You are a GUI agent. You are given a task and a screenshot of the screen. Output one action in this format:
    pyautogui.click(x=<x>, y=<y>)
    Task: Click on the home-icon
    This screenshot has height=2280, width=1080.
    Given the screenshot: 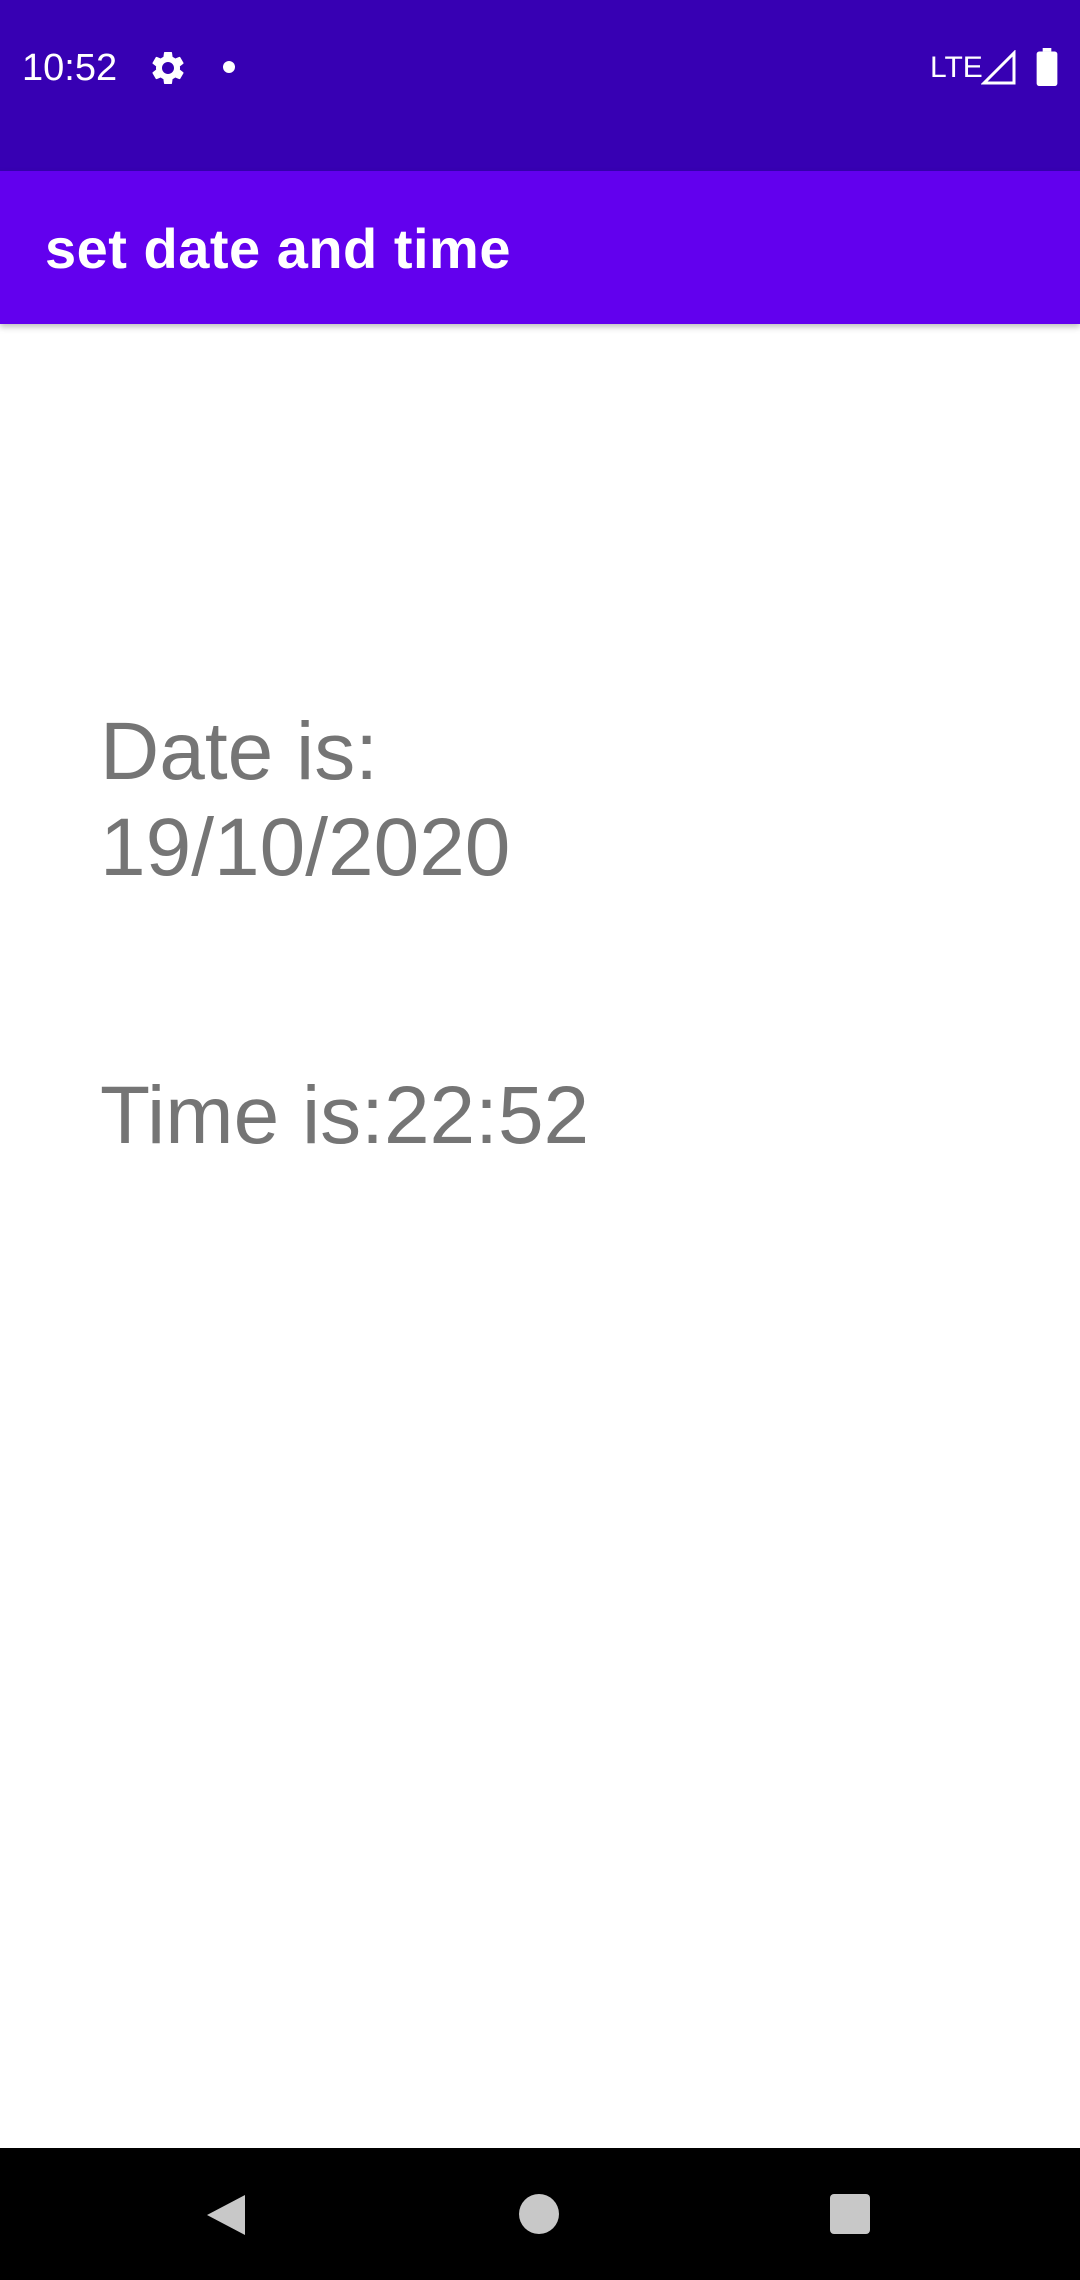 What is the action you would take?
    pyautogui.click(x=539, y=2214)
    